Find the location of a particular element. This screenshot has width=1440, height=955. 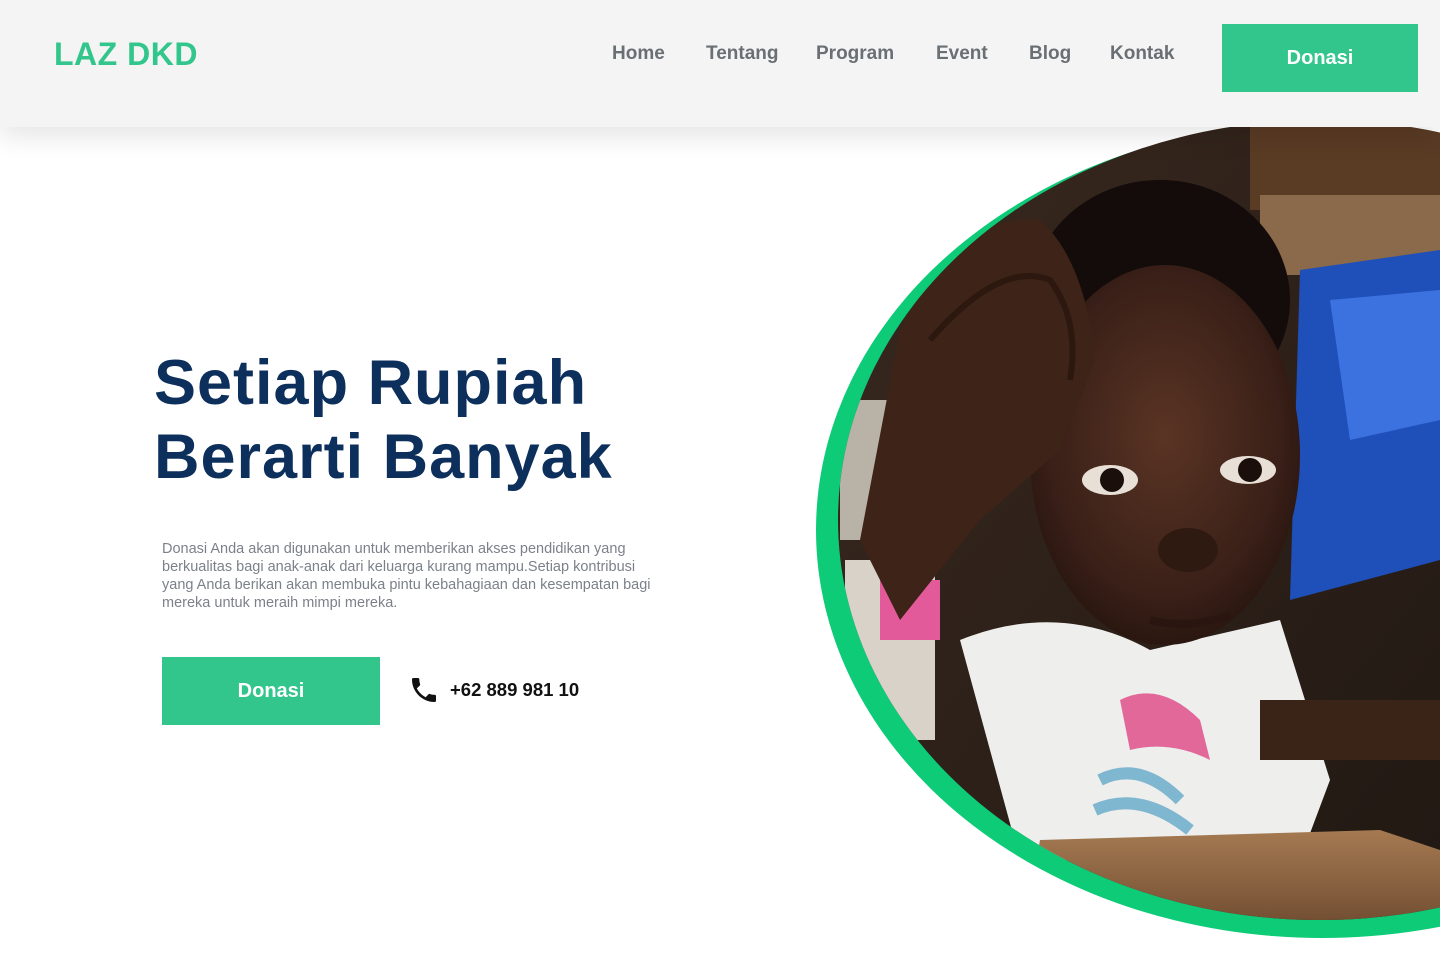

phone-icon is located at coordinates (424, 690).